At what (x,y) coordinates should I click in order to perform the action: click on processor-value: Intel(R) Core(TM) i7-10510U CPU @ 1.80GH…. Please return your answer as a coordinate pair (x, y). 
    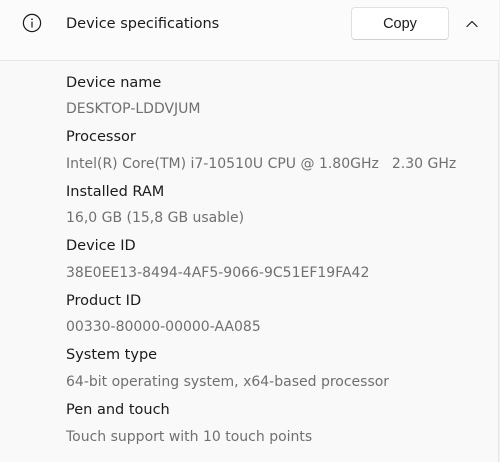
    Looking at the image, I should click on (261, 164).